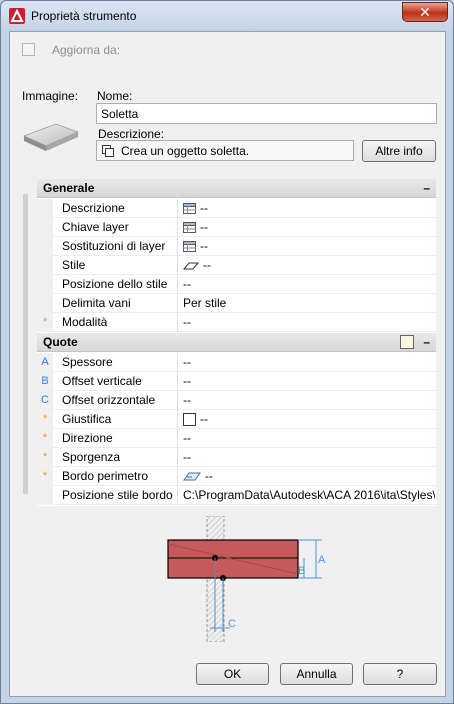  I want to click on collapse-quote-button: –, so click(426, 342).